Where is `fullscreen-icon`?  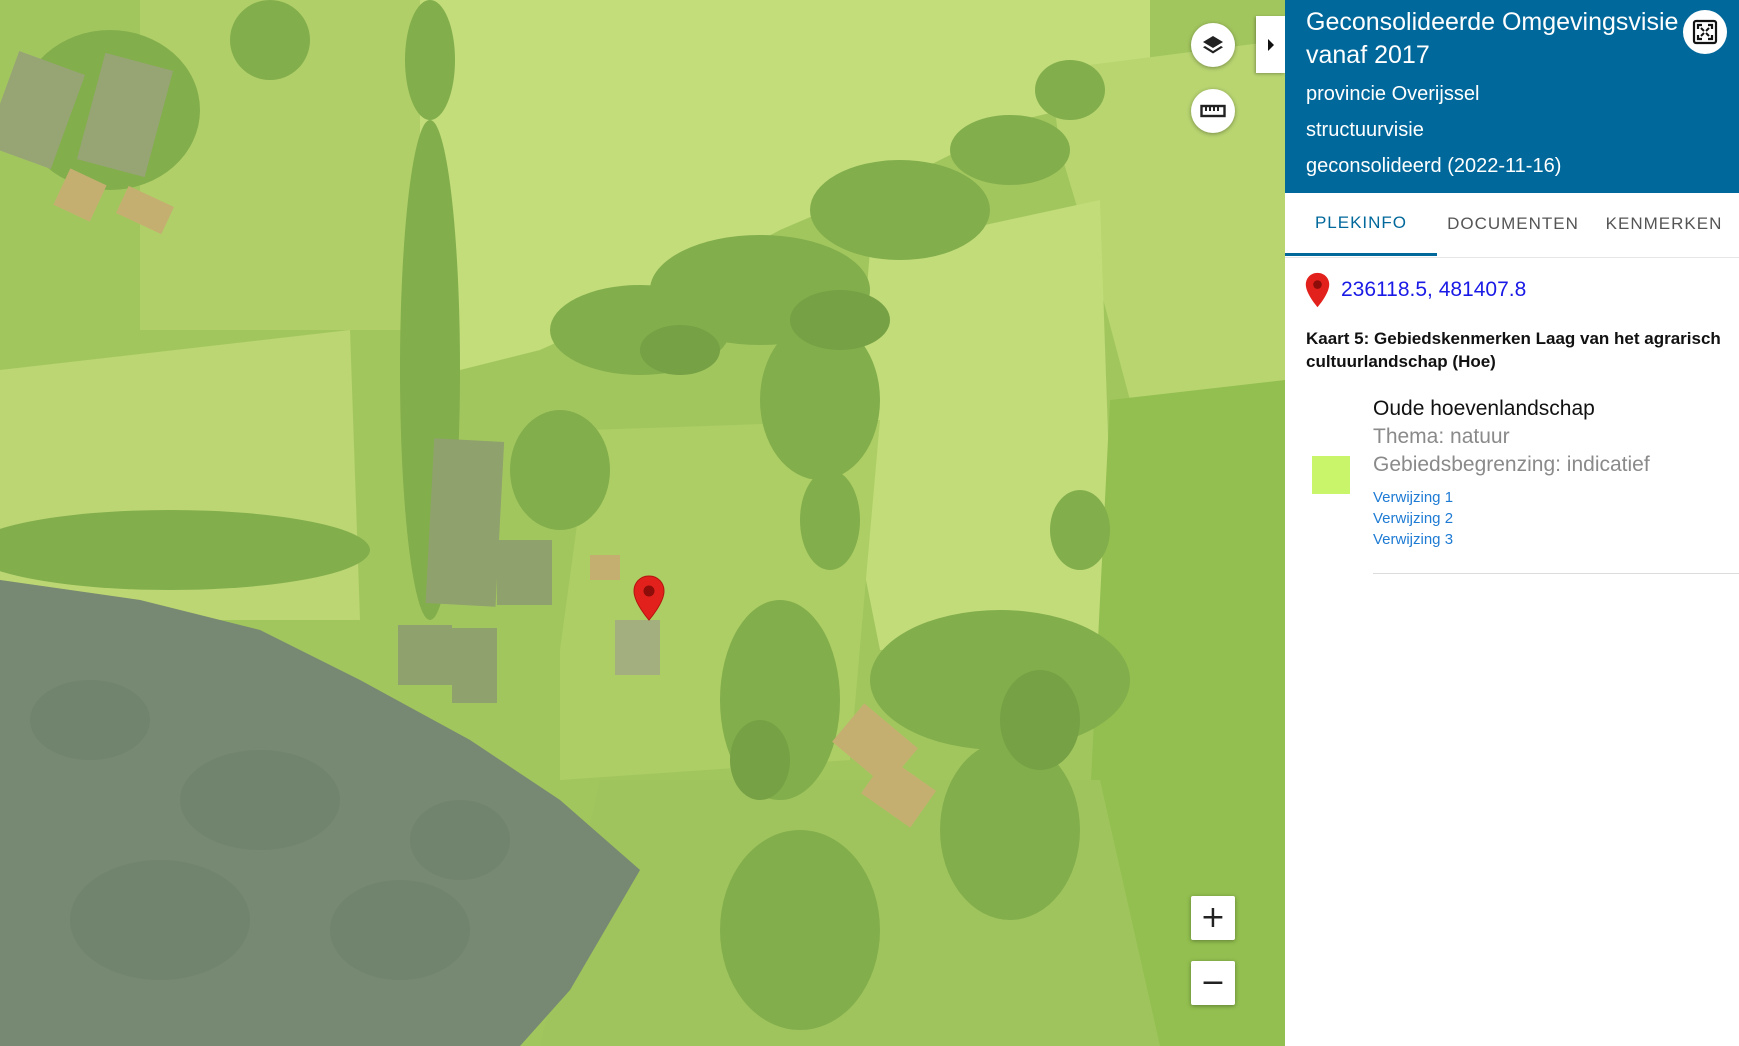 fullscreen-icon is located at coordinates (1705, 32).